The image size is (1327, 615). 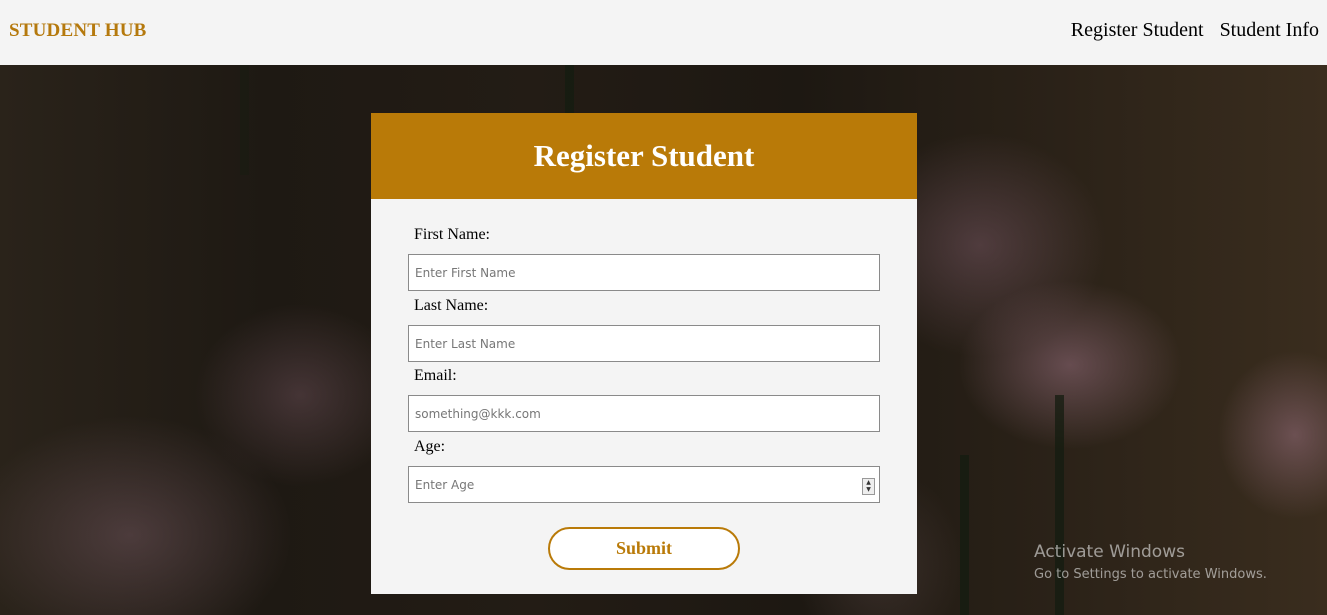 What do you see at coordinates (445, 484) in the screenshot?
I see `age-placeholder: Enter Age` at bounding box center [445, 484].